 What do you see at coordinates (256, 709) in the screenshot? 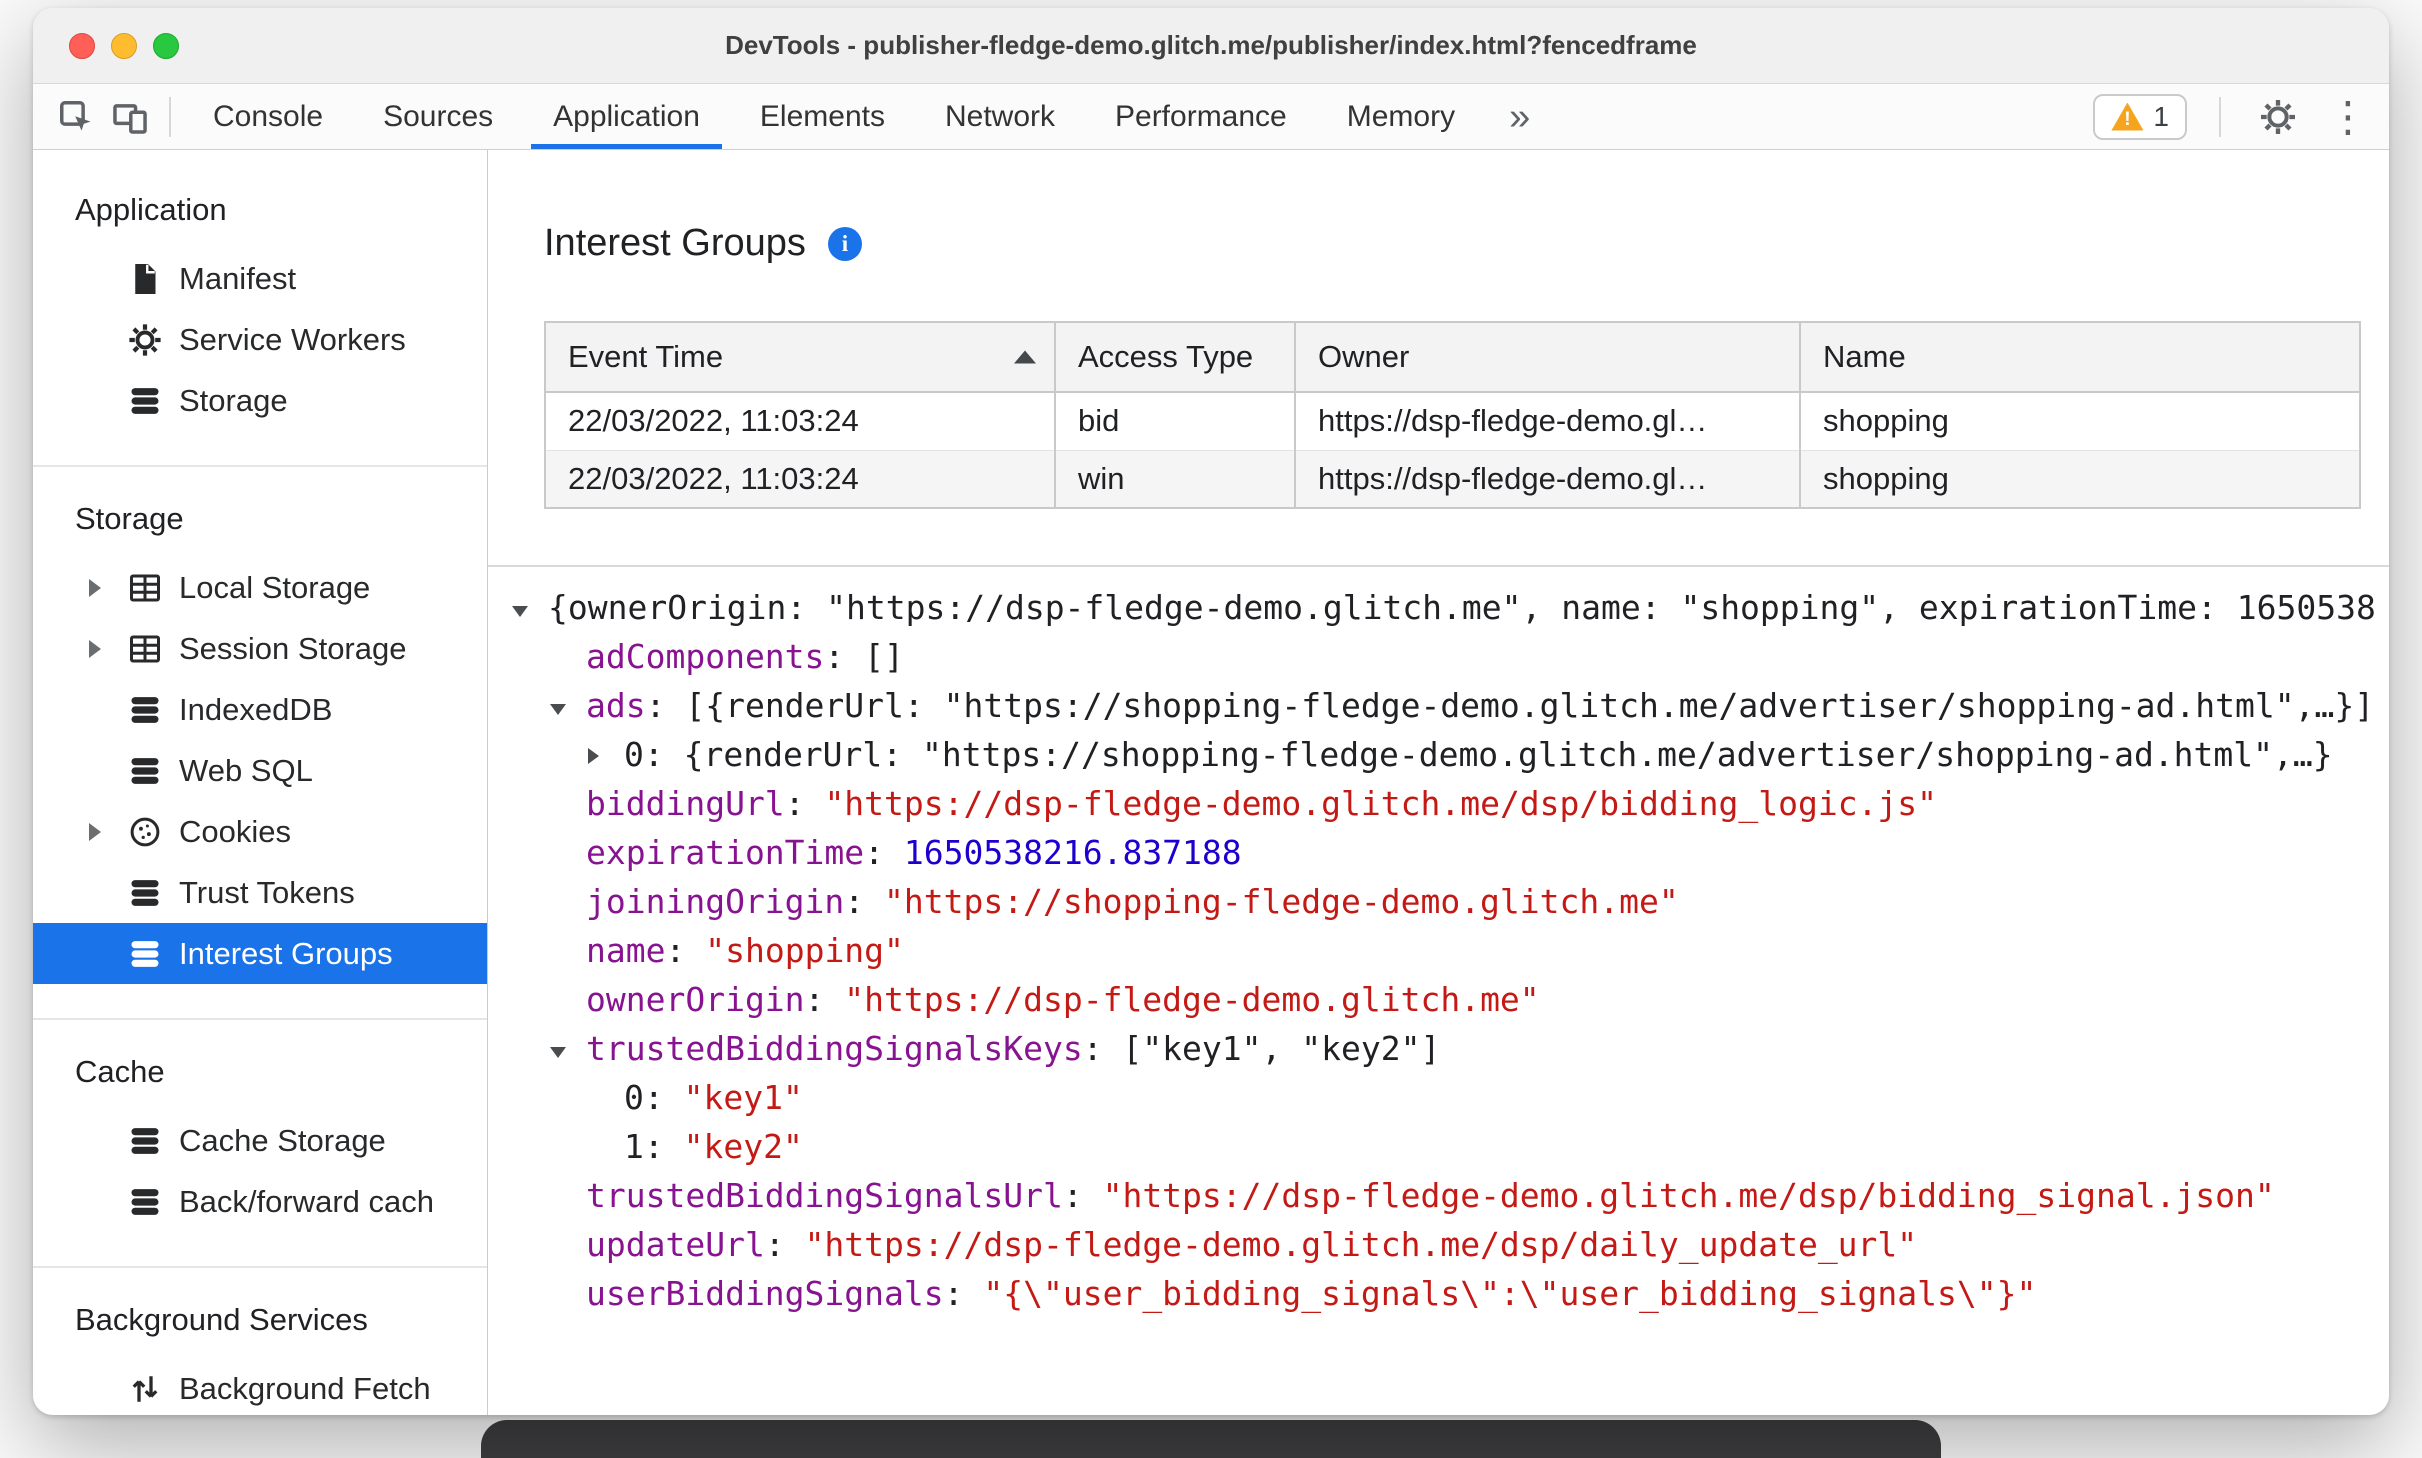
I see `sidebar-item-label: IndexedDB` at bounding box center [256, 709].